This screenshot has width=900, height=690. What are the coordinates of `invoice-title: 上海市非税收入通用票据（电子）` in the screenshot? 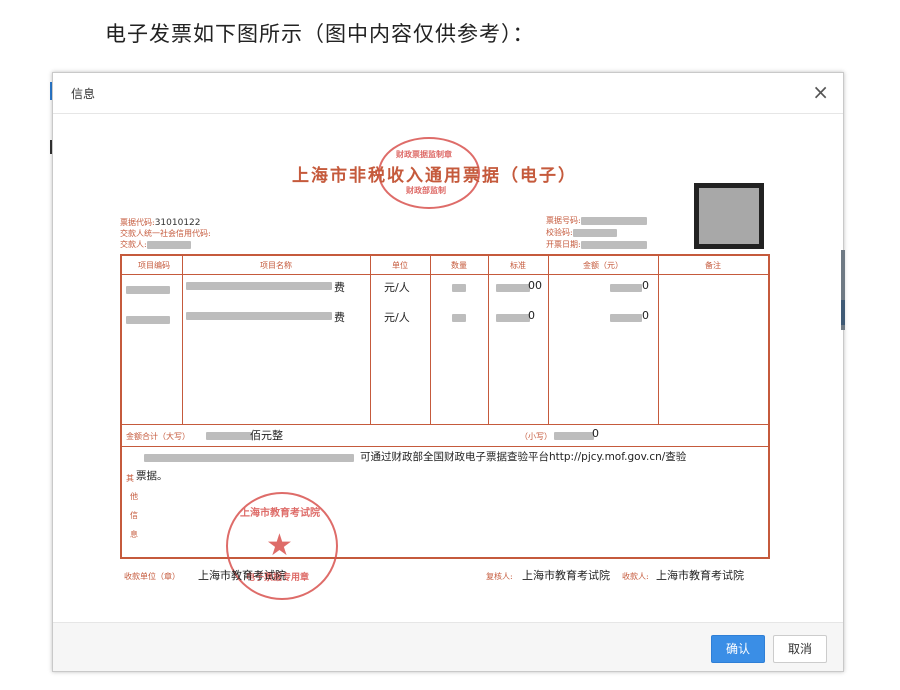 It's located at (434, 176).